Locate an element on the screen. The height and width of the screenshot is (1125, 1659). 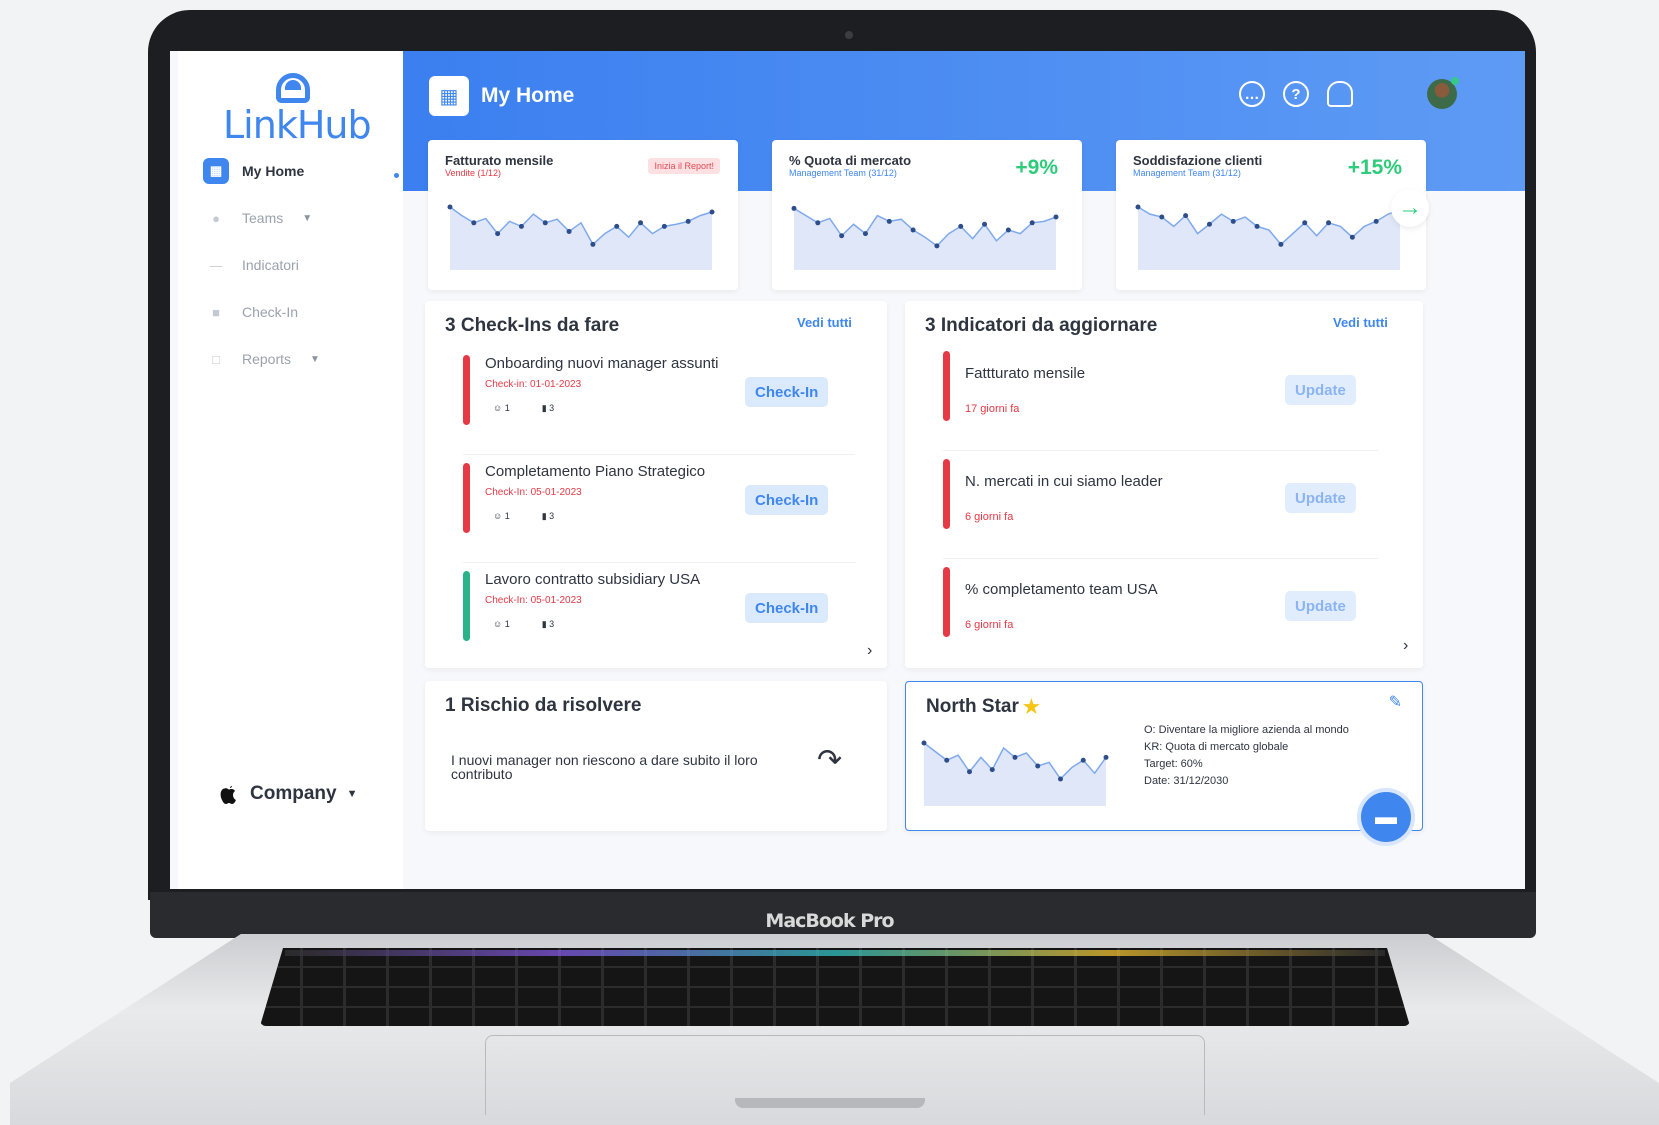
indicator-days: 17 giorni fa is located at coordinates (992, 409).